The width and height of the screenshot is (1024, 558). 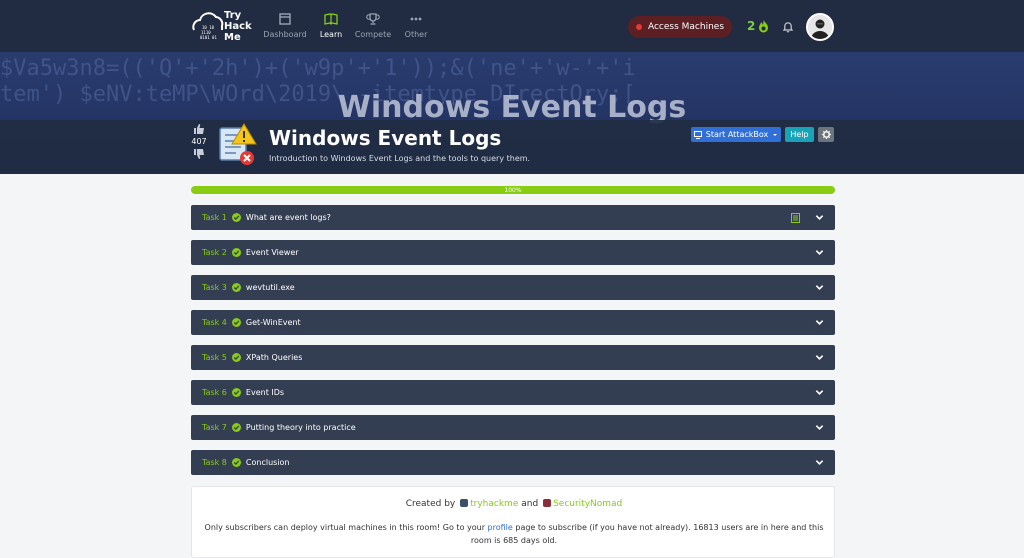 I want to click on task-number: Task 5, so click(x=214, y=357).